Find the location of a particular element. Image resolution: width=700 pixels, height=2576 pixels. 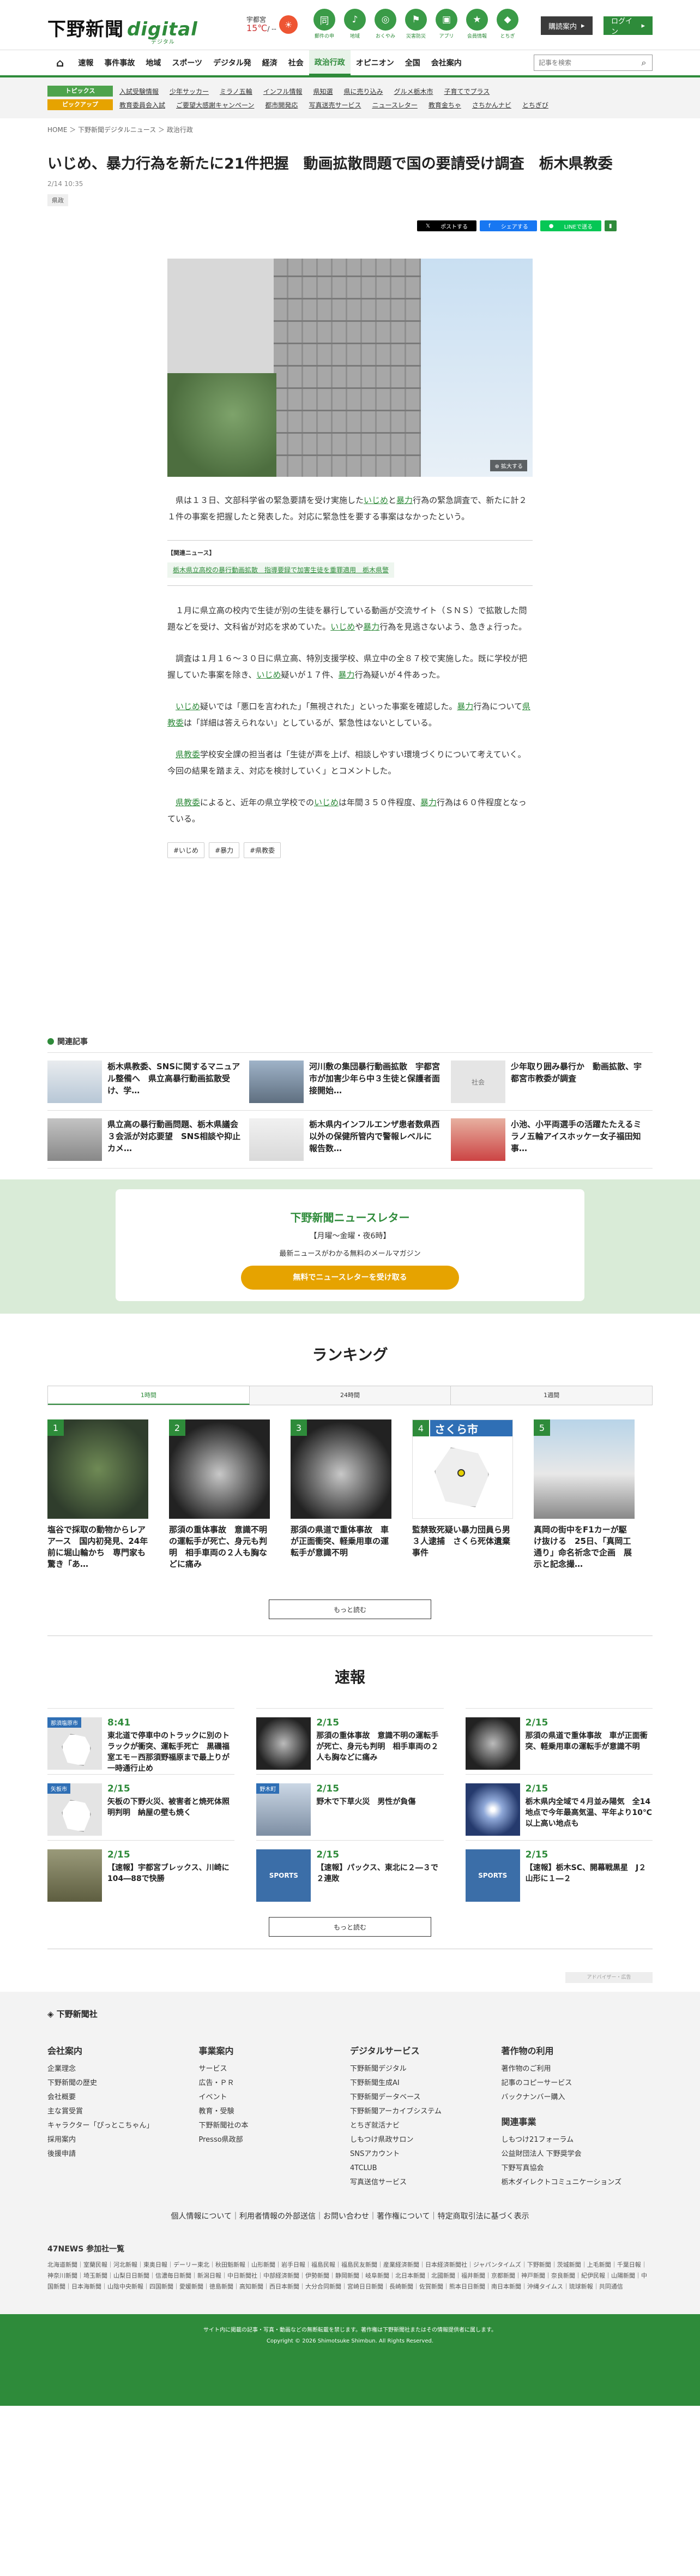

footer-link: 4TCLUB is located at coordinates (426, 2168).